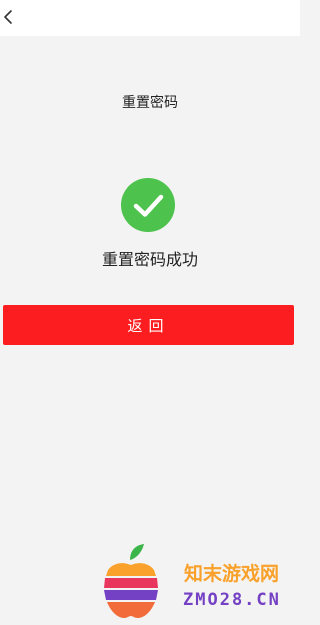 The width and height of the screenshot is (320, 625). Describe the element at coordinates (131, 581) in the screenshot. I see `apple-logo-icon` at that location.